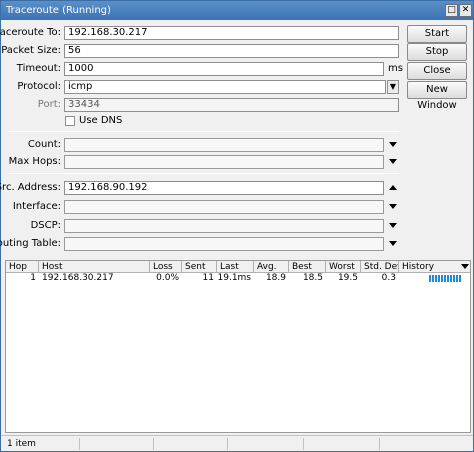 This screenshot has width=474, height=452. What do you see at coordinates (434, 267) in the screenshot?
I see `column-header-history: History` at bounding box center [434, 267].